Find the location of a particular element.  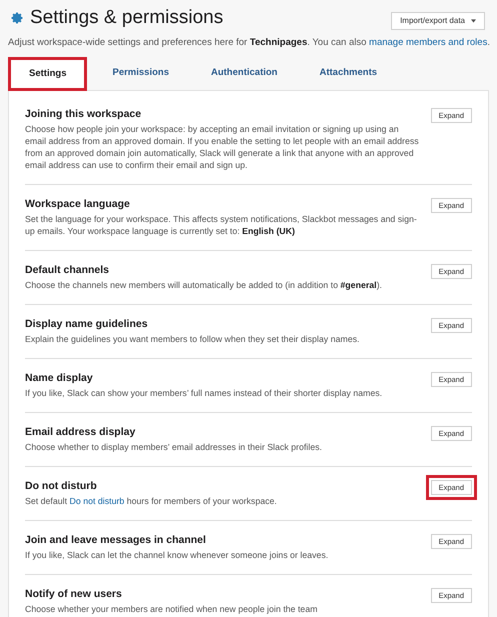

section-description: If you like, Slack can show your members’ full names instead of their shorter display names. is located at coordinates (204, 393).